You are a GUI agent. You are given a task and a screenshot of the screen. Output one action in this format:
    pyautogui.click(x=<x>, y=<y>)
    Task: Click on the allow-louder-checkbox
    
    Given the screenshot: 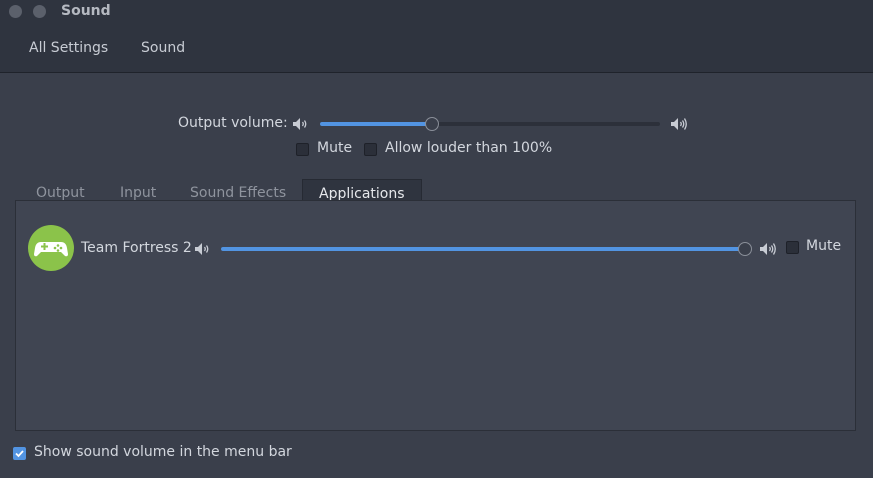 What is the action you would take?
    pyautogui.click(x=370, y=149)
    